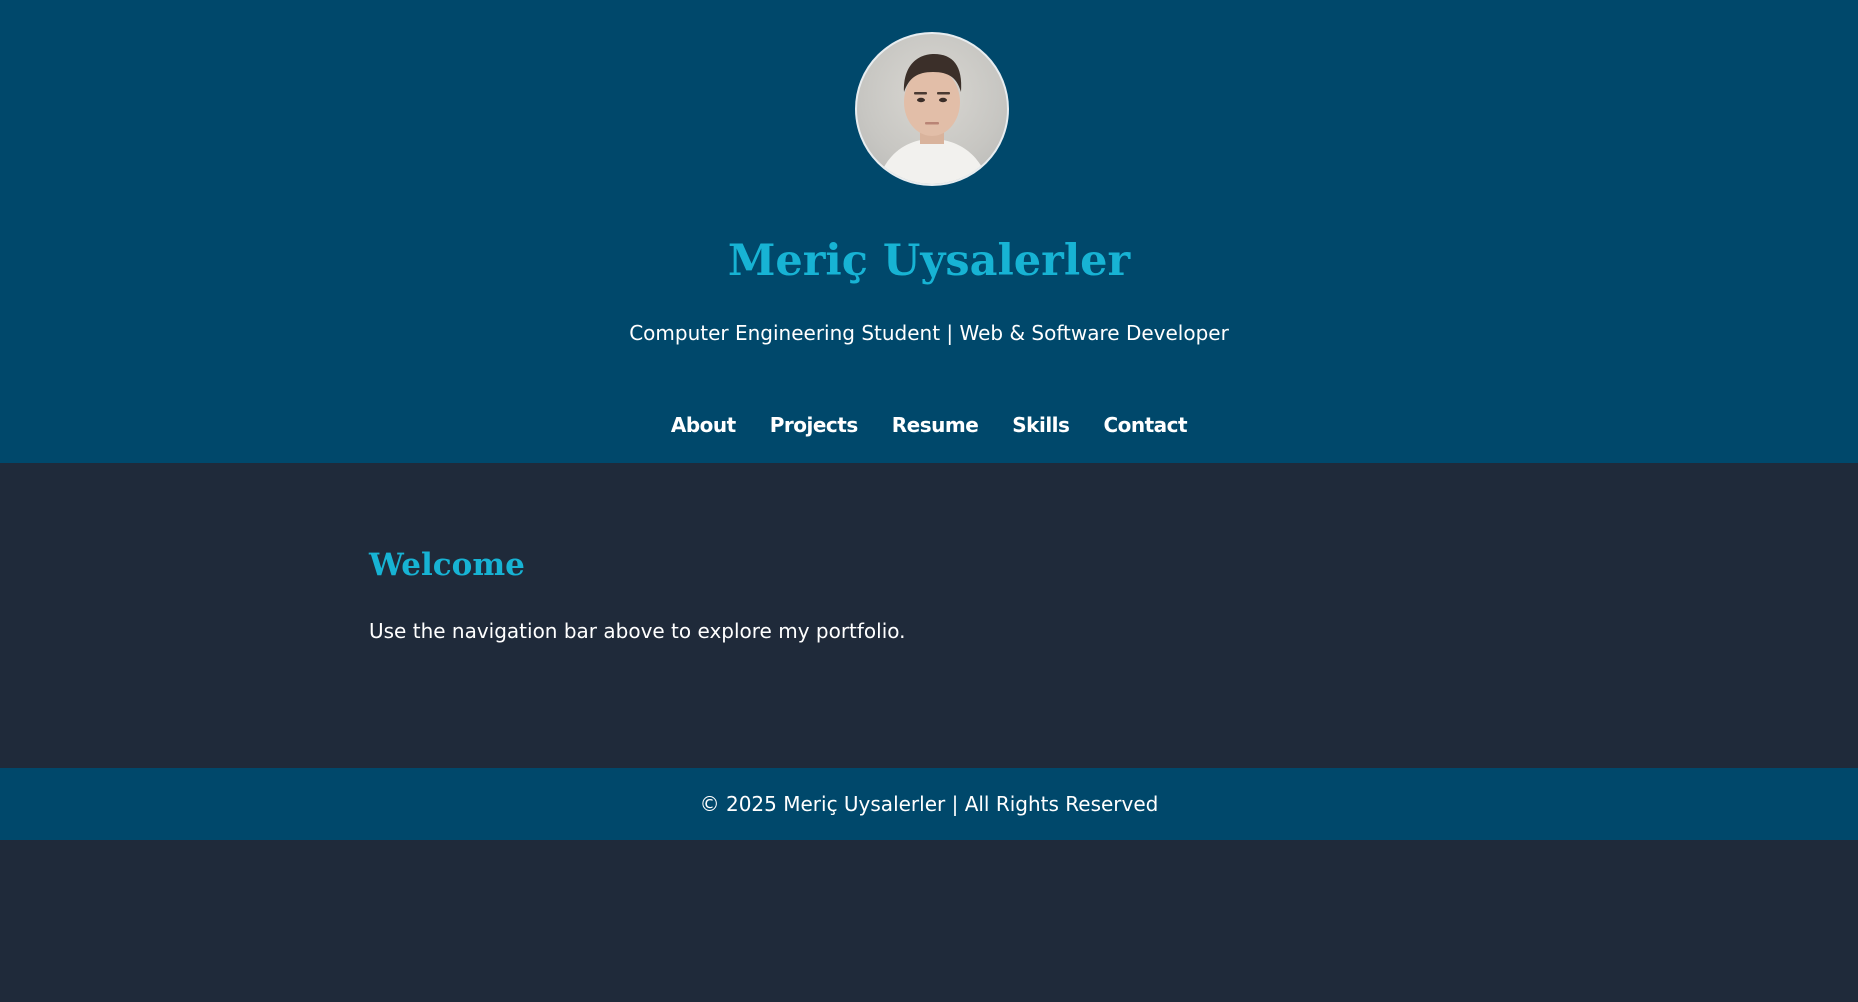 The image size is (1858, 1002). I want to click on nav-link-skills: Skills, so click(1041, 425).